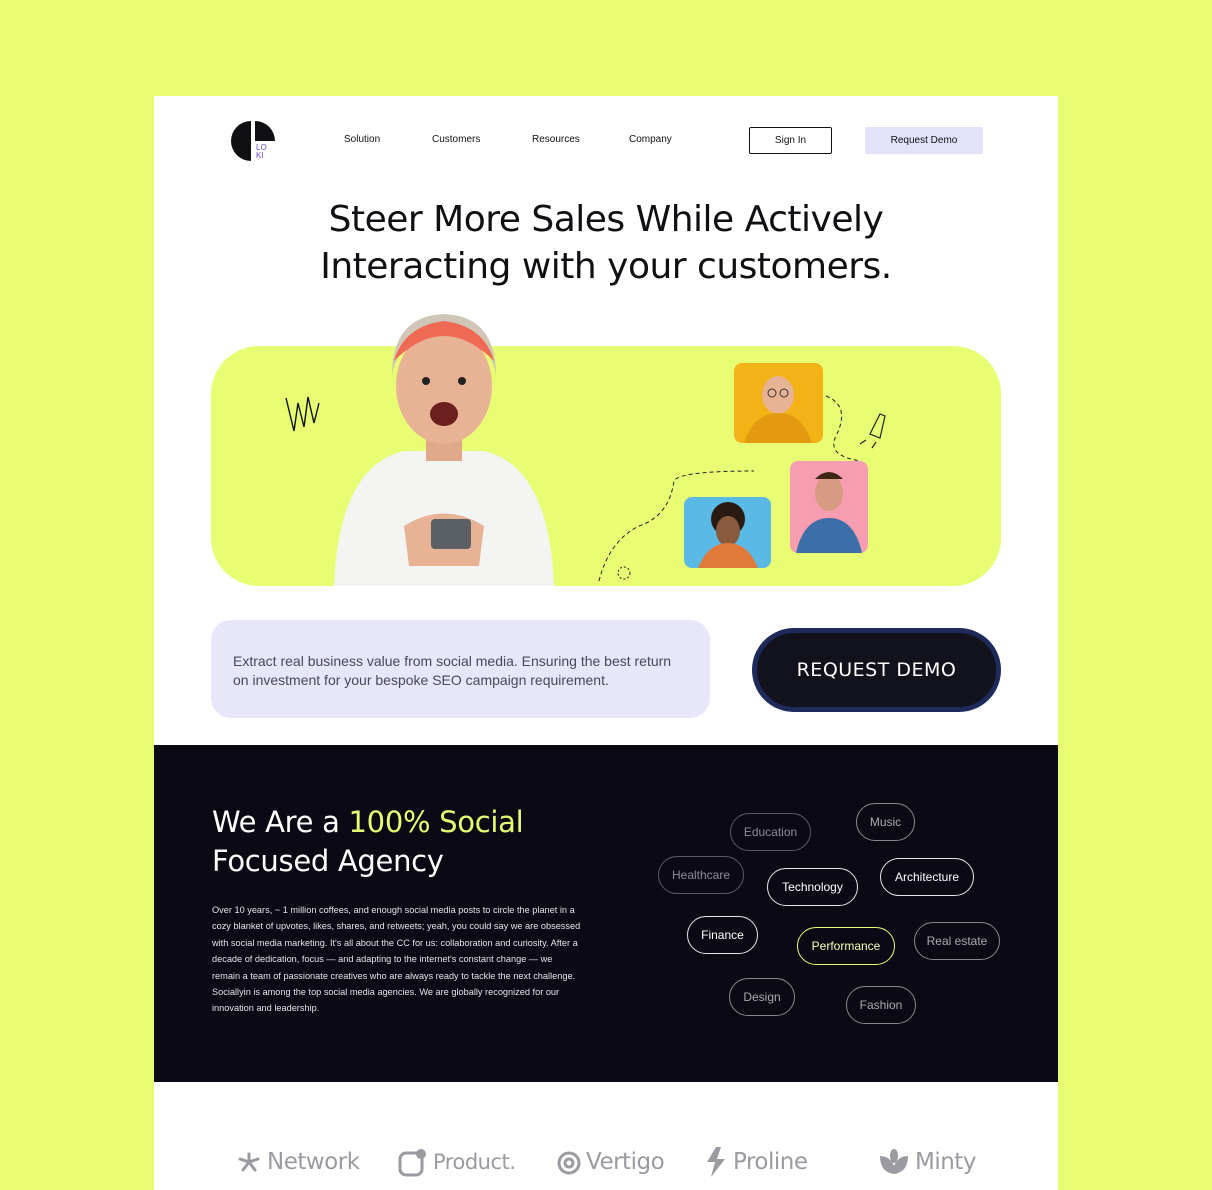  I want to click on tag-design: Design, so click(762, 997).